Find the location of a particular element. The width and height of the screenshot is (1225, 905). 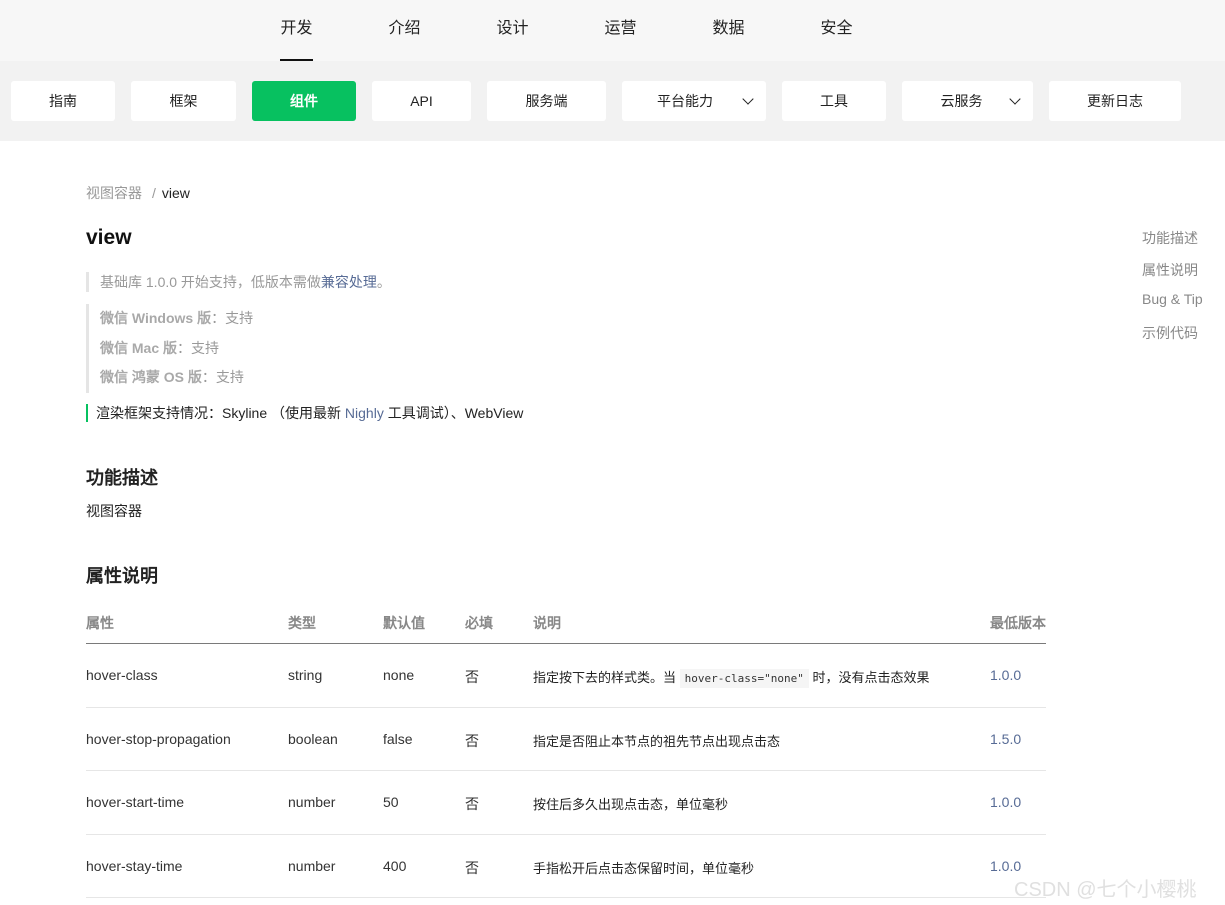

top-tab-intro: 介绍 is located at coordinates (404, 30).